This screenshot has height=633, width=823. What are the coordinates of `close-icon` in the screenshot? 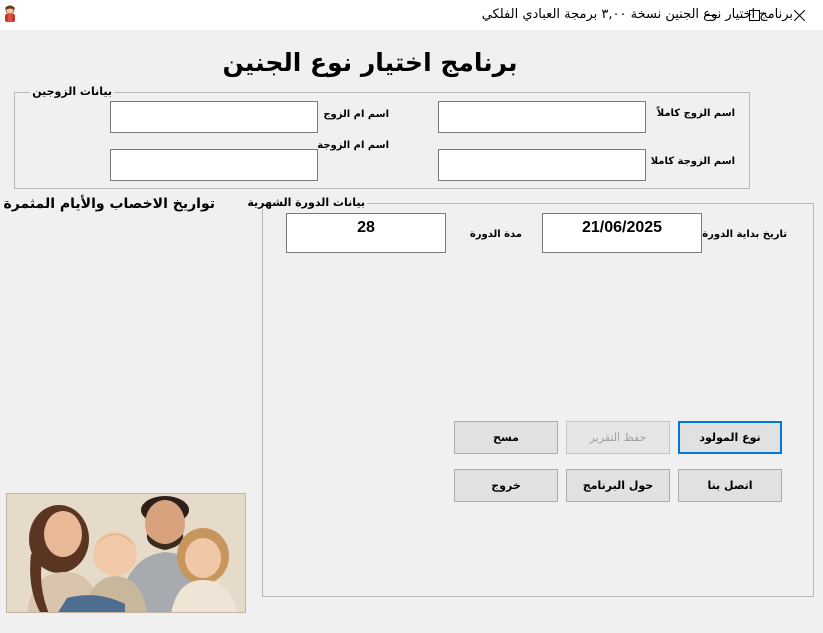 It's located at (799, 15).